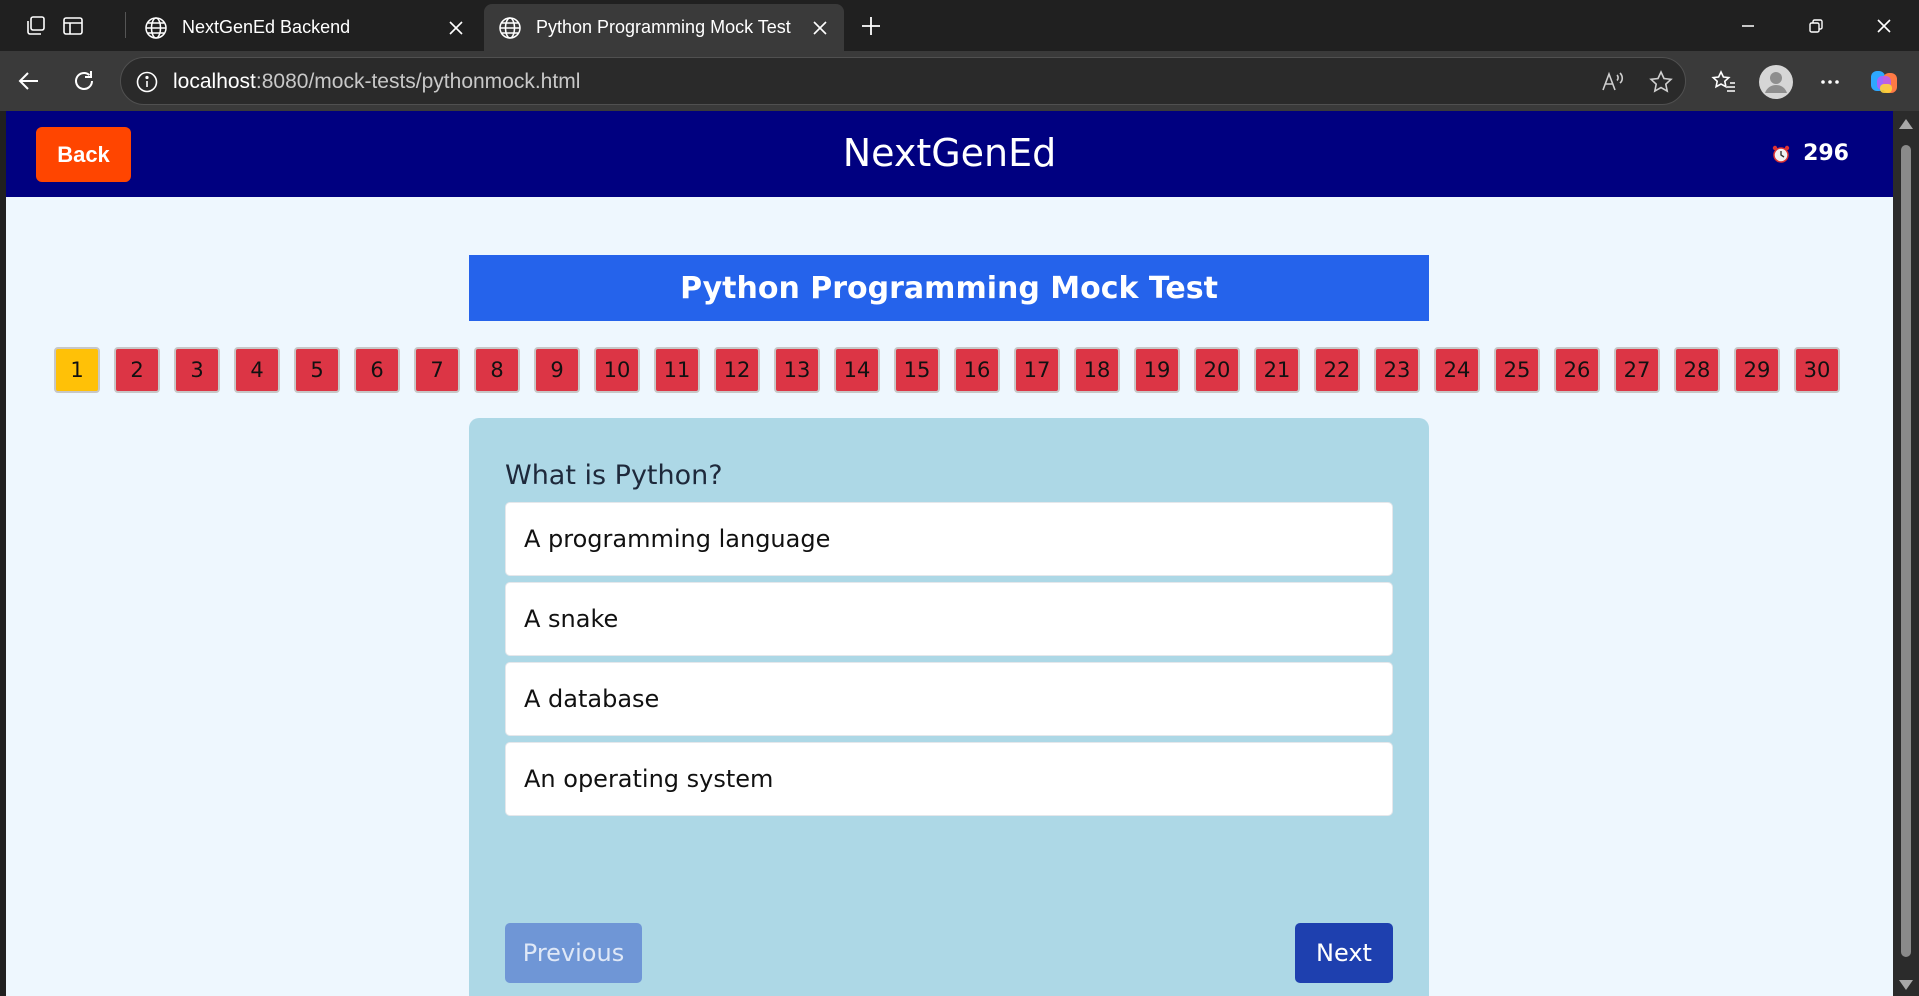 The width and height of the screenshot is (1919, 996). Describe the element at coordinates (36, 26) in the screenshot. I see `workspaces-icon` at that location.